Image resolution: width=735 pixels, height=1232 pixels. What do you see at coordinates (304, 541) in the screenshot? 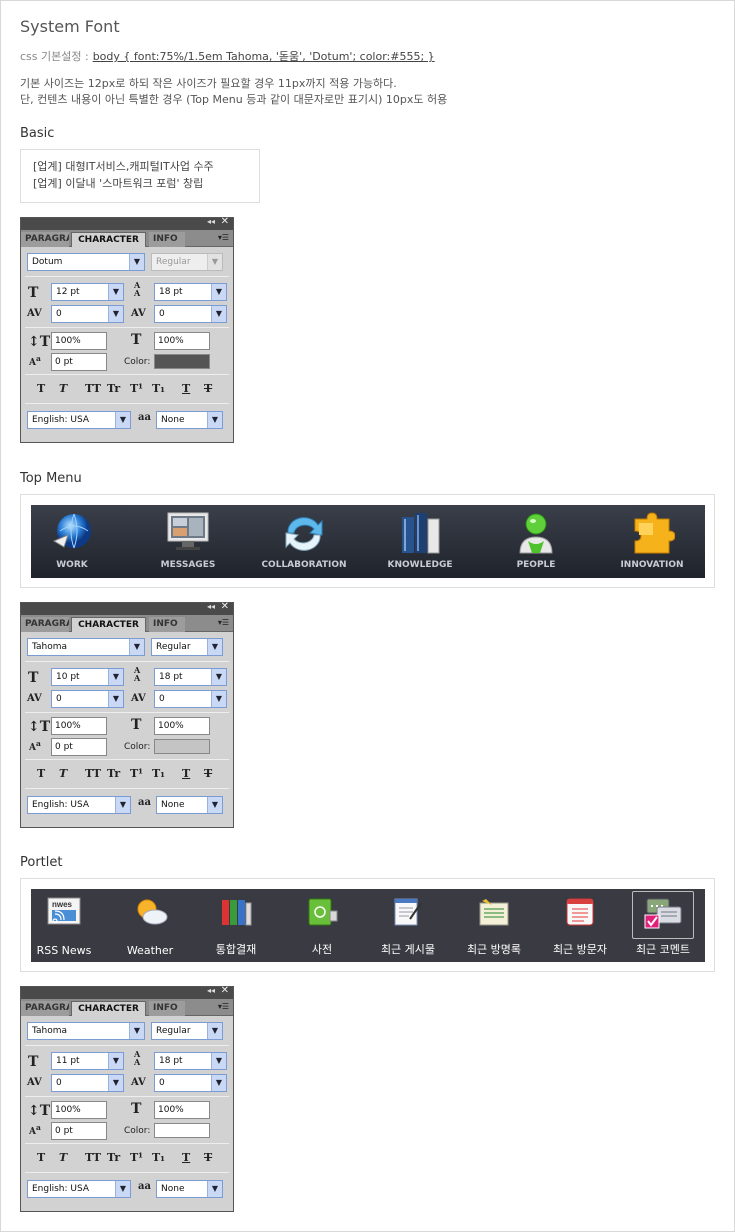
I see `top-menu-item-collaboration: COLLABORATION` at bounding box center [304, 541].